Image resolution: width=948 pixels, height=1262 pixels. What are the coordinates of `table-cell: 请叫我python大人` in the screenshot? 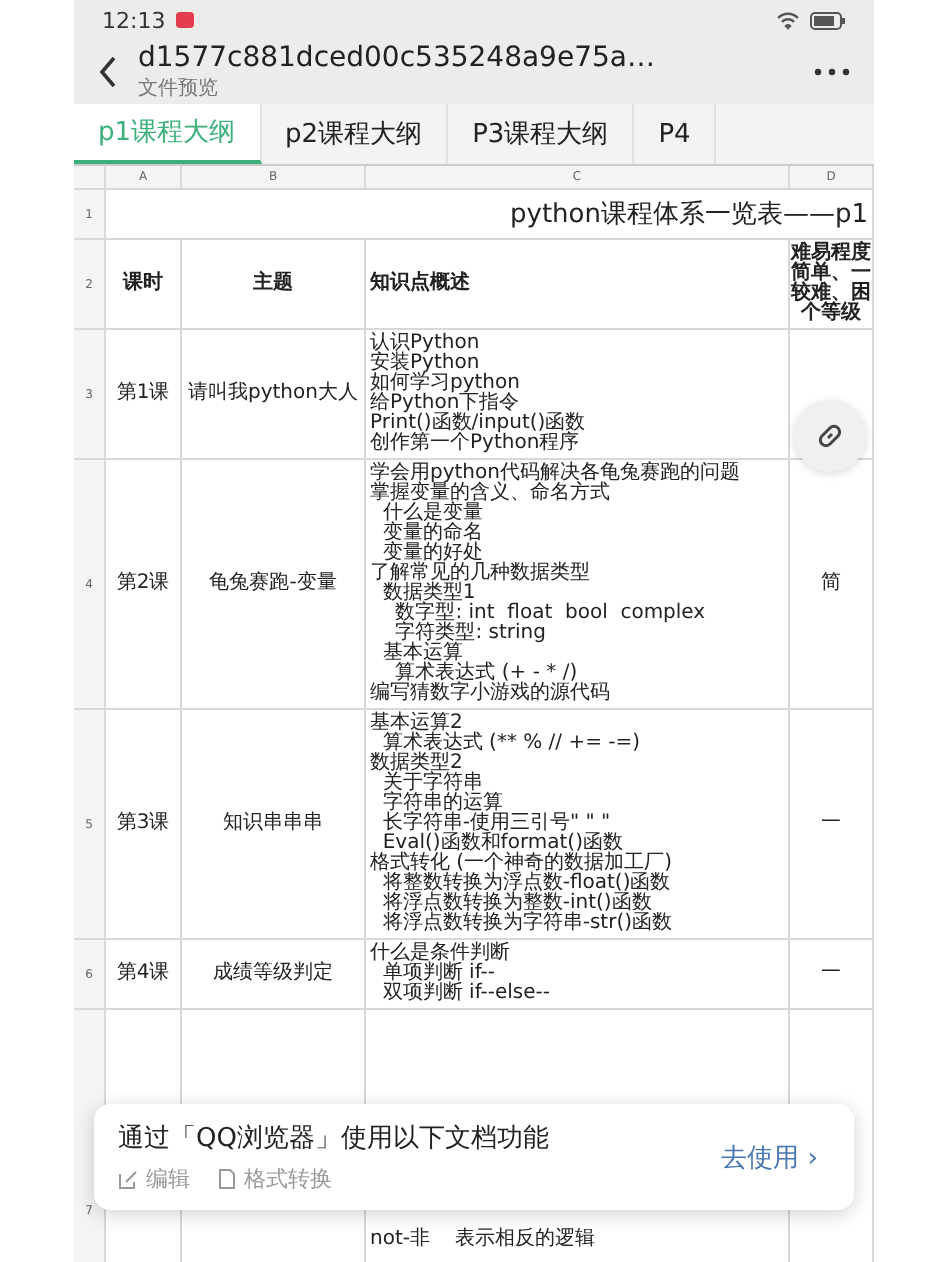 It's located at (273, 394).